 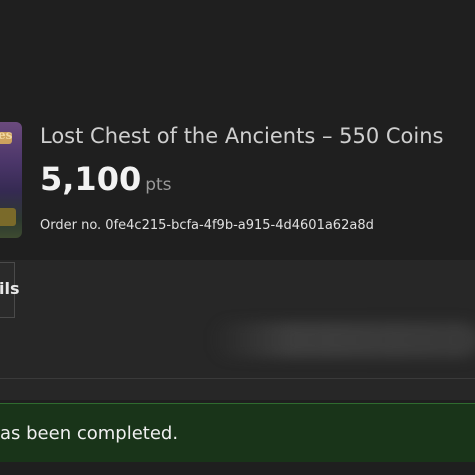 I want to click on chest-icon, so click(x=8, y=217).